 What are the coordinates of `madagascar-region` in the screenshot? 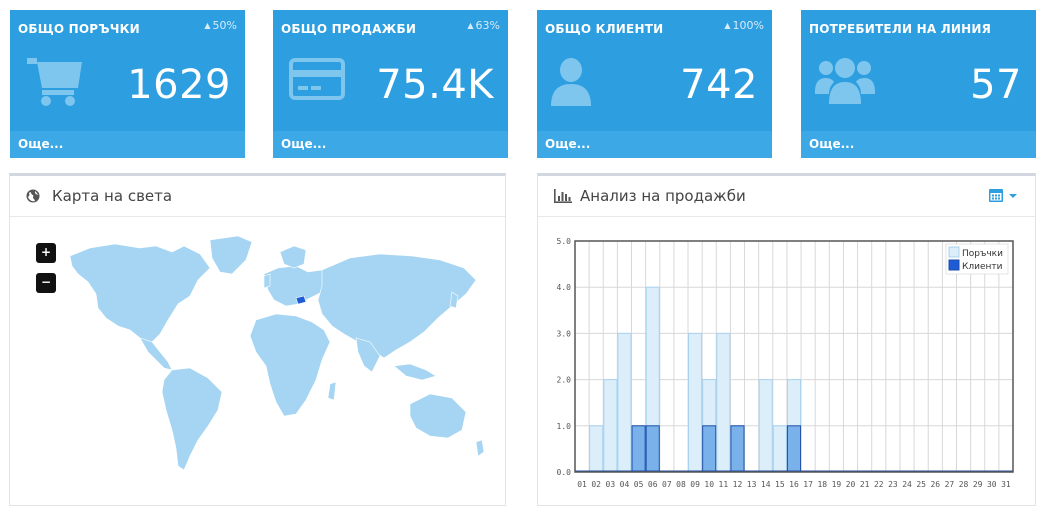 It's located at (332, 391).